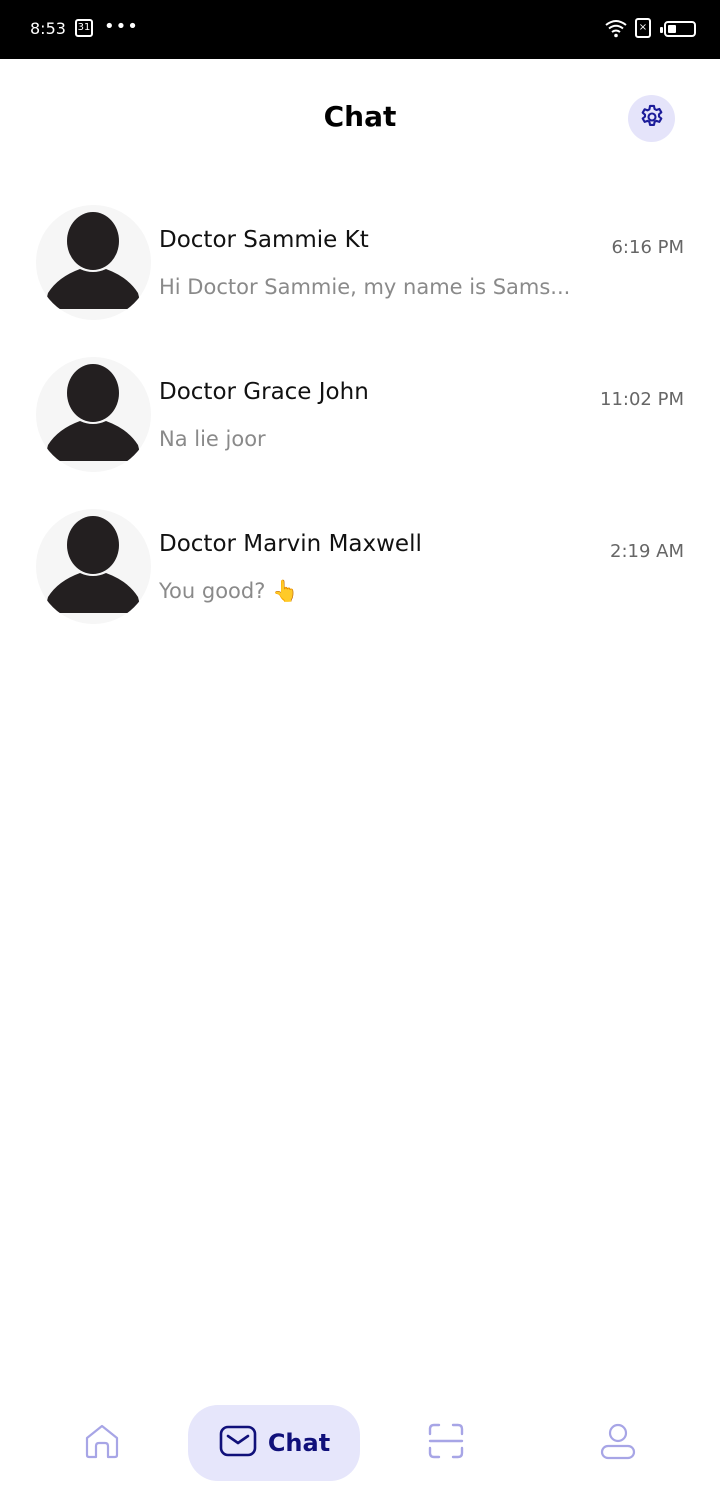 The width and height of the screenshot is (720, 1500). Describe the element at coordinates (299, 1443) in the screenshot. I see `nav-chat-label: Chat` at that location.